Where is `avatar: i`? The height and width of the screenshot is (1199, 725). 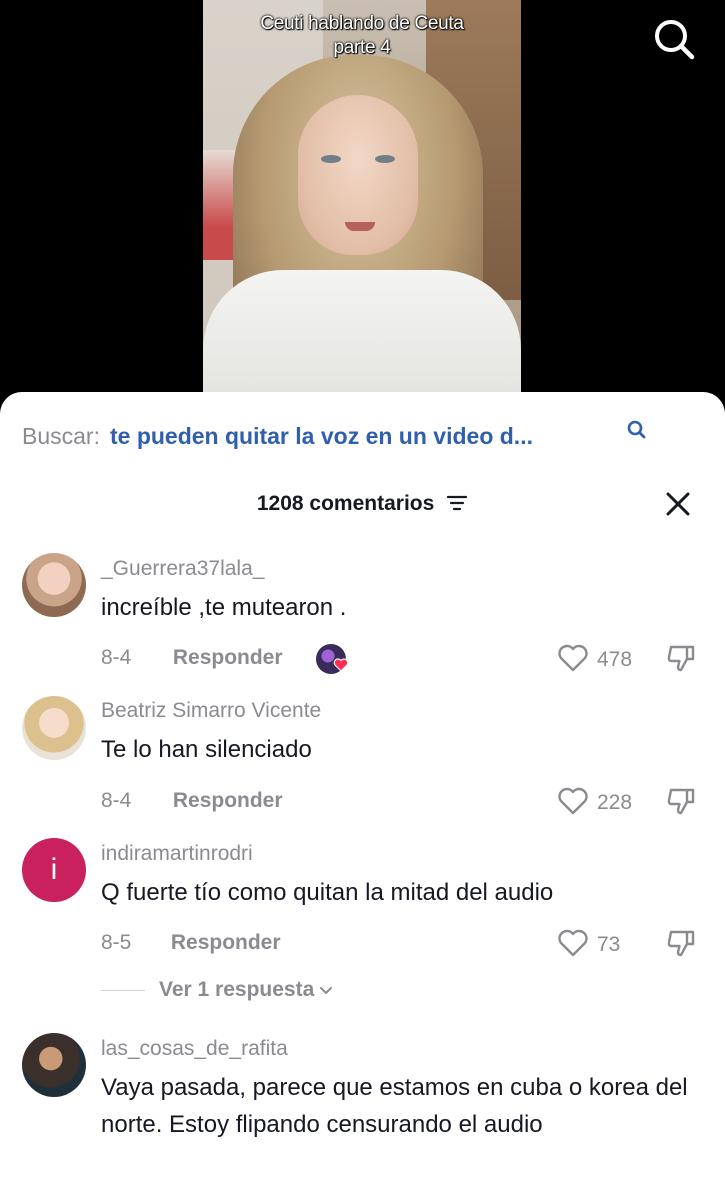
avatar: i is located at coordinates (54, 870).